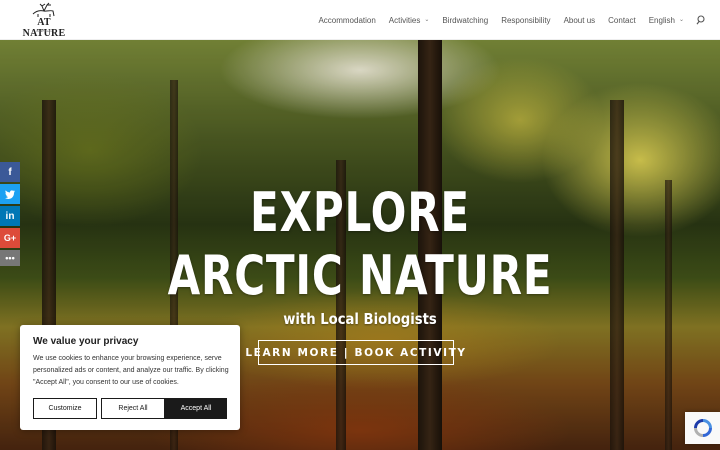  I want to click on facebook-share-button: f, so click(10, 172).